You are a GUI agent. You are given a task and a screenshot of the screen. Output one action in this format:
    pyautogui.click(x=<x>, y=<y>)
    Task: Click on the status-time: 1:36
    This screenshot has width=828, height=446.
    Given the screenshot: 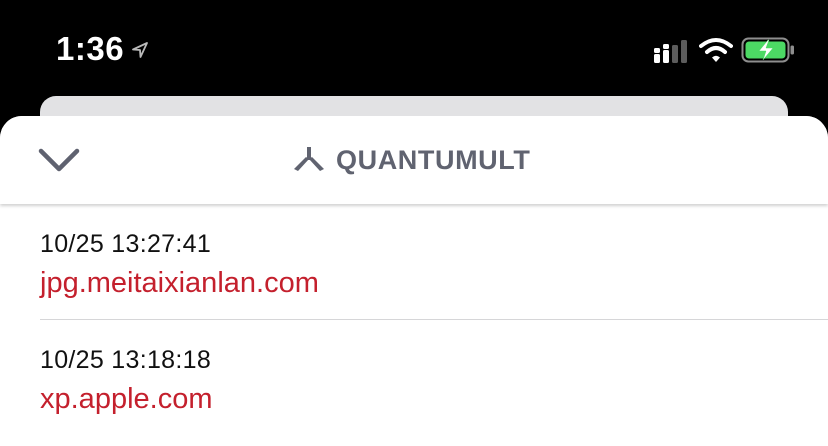 What is the action you would take?
    pyautogui.click(x=90, y=48)
    